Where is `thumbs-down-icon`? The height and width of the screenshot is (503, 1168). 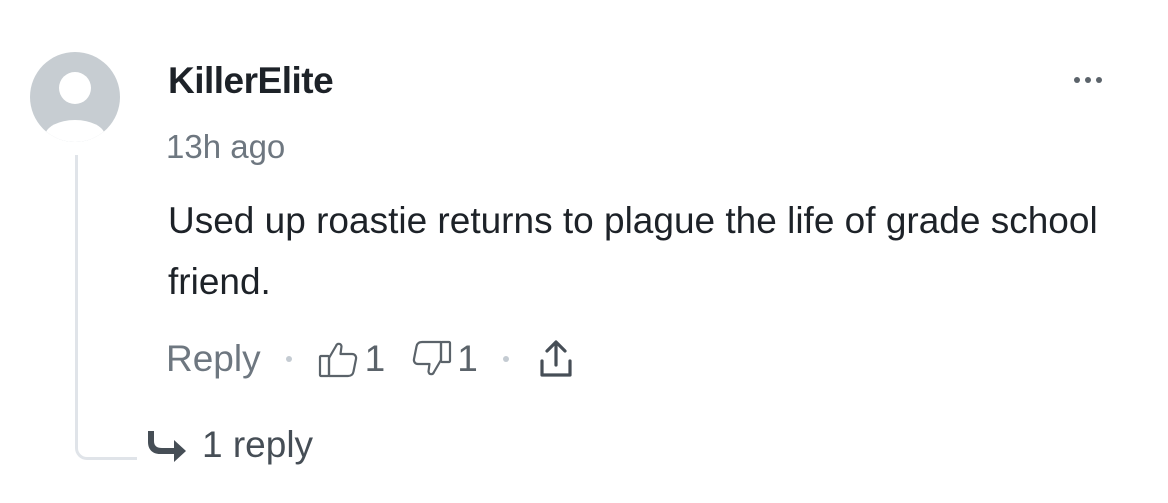 thumbs-down-icon is located at coordinates (432, 358).